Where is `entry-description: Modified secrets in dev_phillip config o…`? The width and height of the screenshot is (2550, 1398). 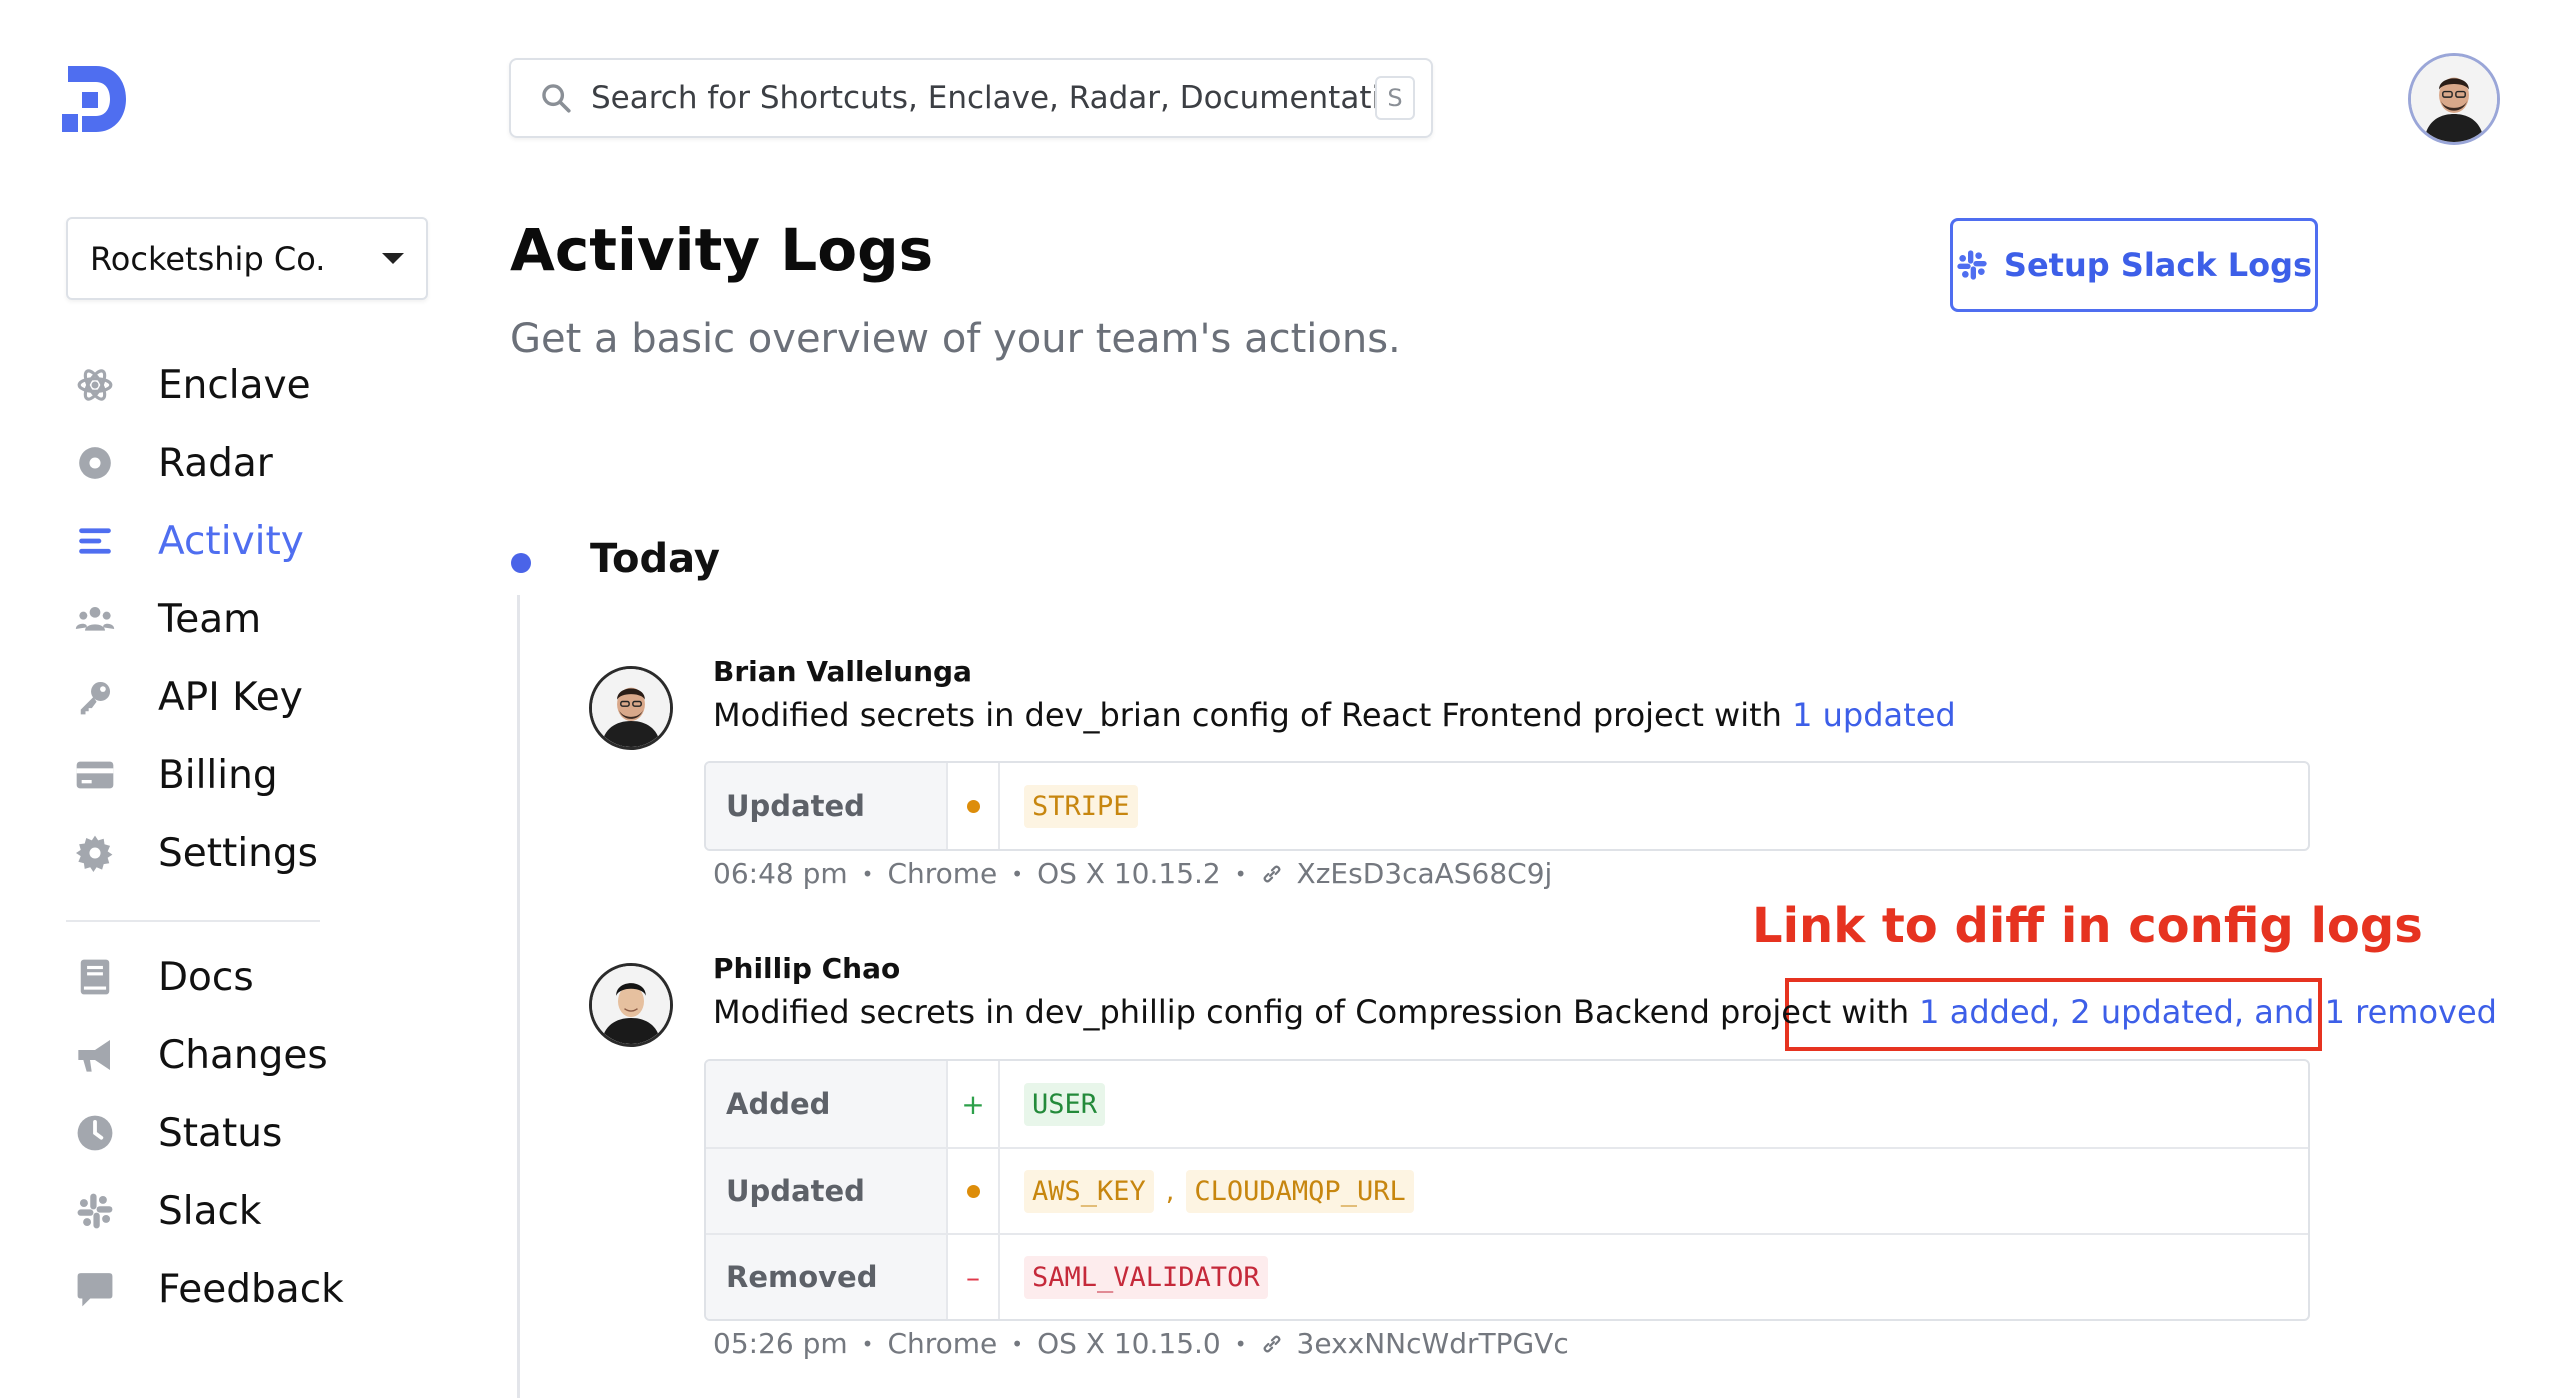
entry-description: Modified secrets in dev_phillip config o… is located at coordinates (1605, 1012).